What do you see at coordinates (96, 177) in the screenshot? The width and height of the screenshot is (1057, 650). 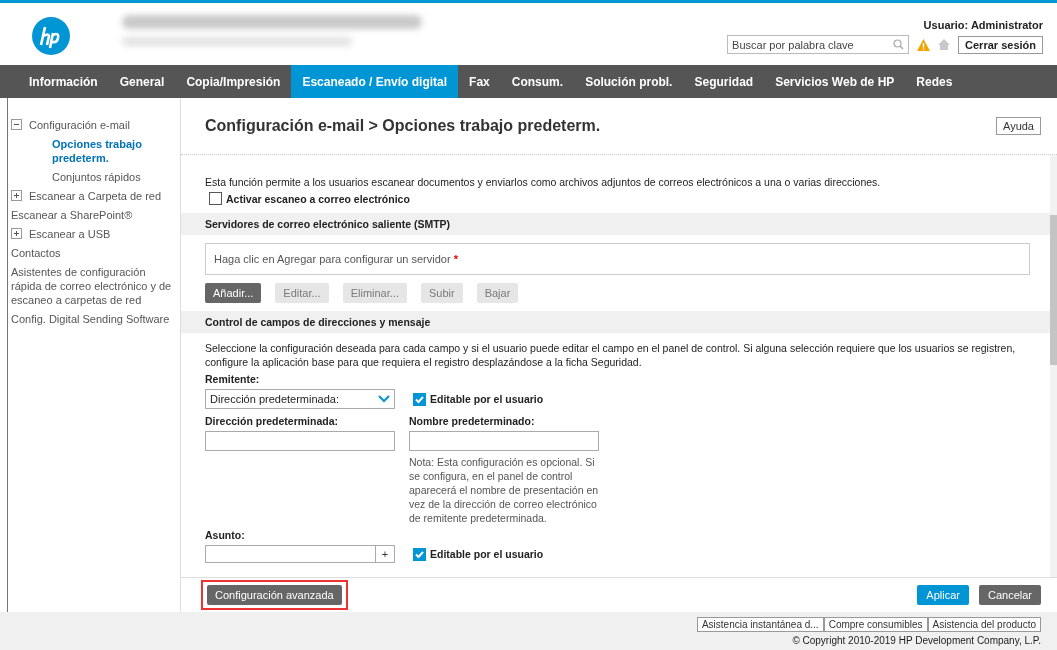 I see `sidebar-item: Conjuntos rápidos` at bounding box center [96, 177].